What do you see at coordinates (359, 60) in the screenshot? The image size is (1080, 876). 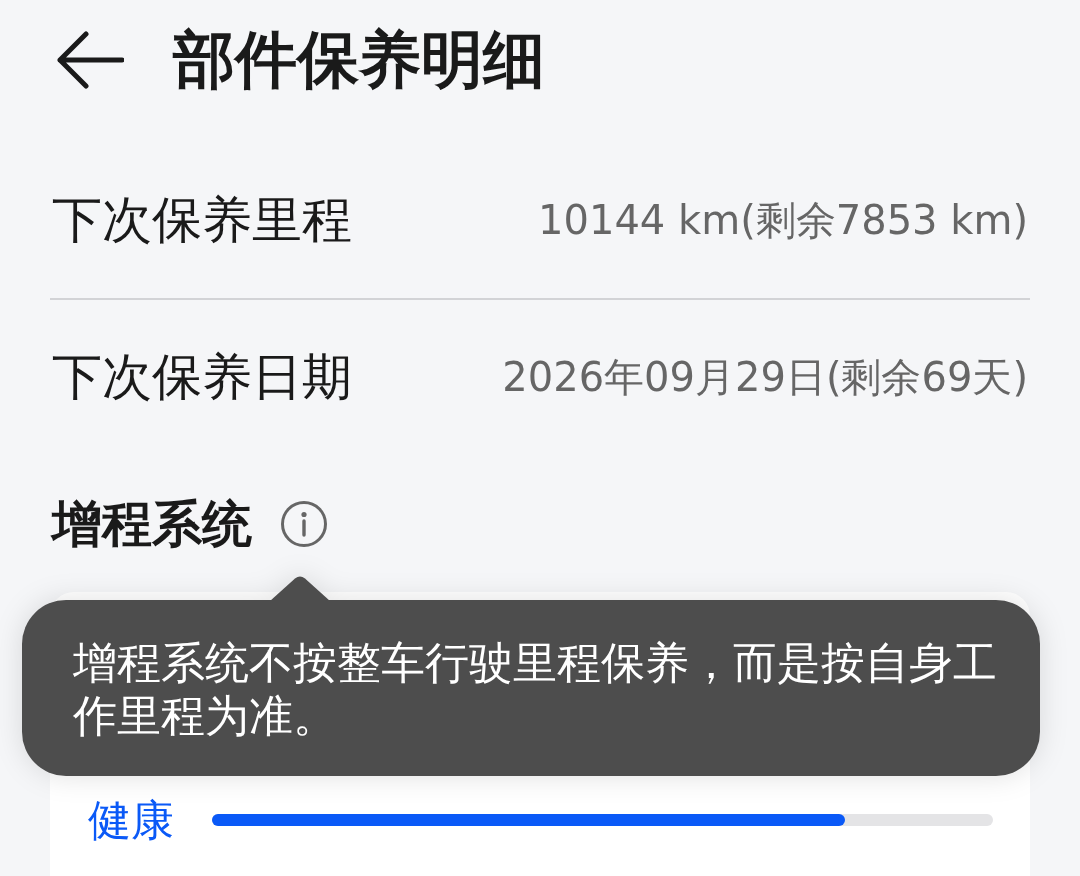 I see `page-title: 部件保养明细` at bounding box center [359, 60].